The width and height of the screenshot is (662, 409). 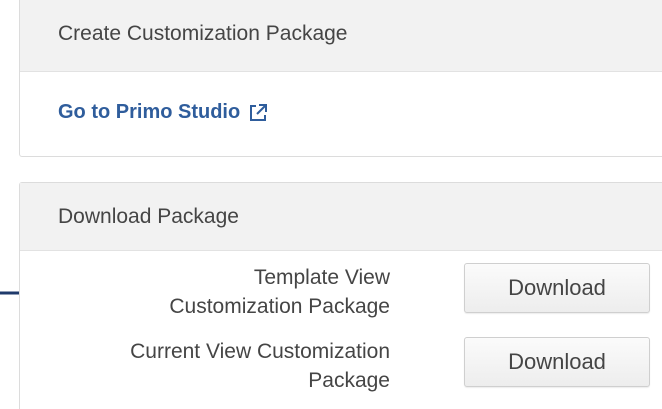 What do you see at coordinates (279, 306) in the screenshot?
I see `template-view-label-line2: Customization Package` at bounding box center [279, 306].